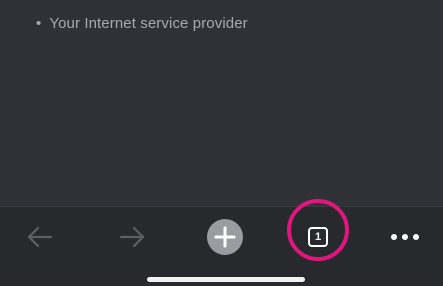  I want to click on more-menu-button, so click(405, 237).